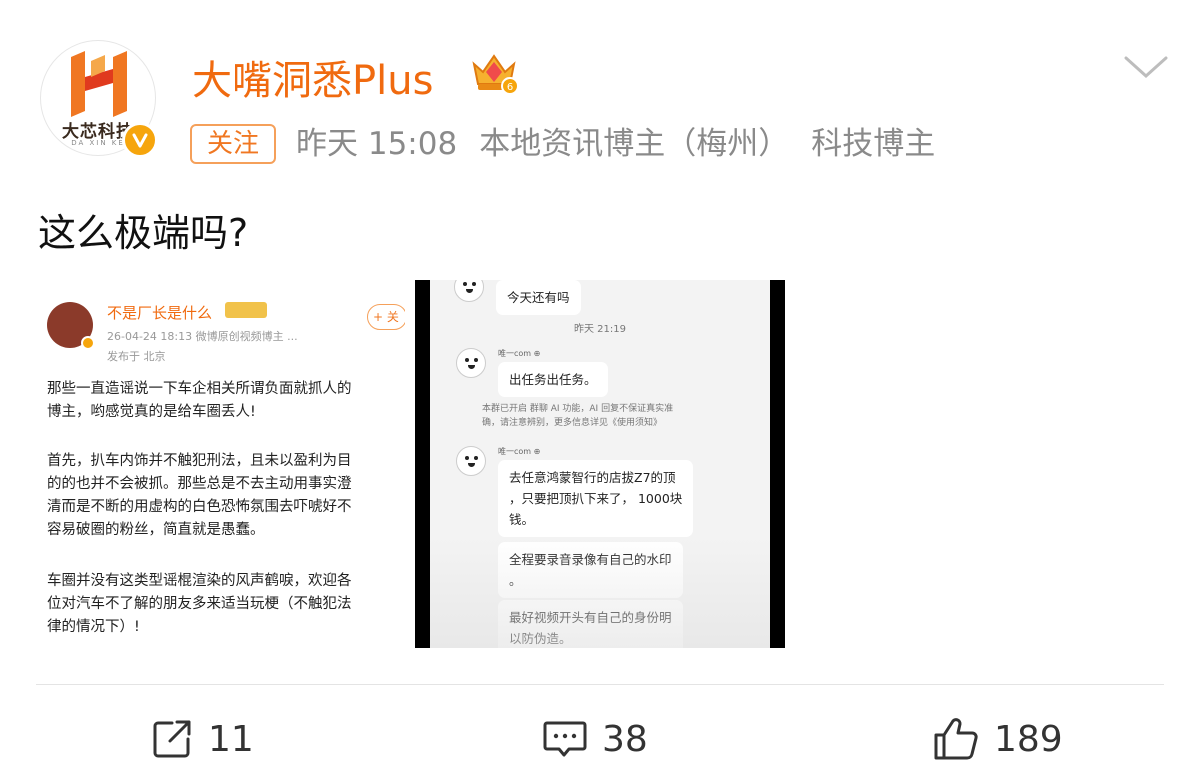  Describe the element at coordinates (312, 77) in the screenshot. I see `username: 大嘴洞悉Plus` at that location.